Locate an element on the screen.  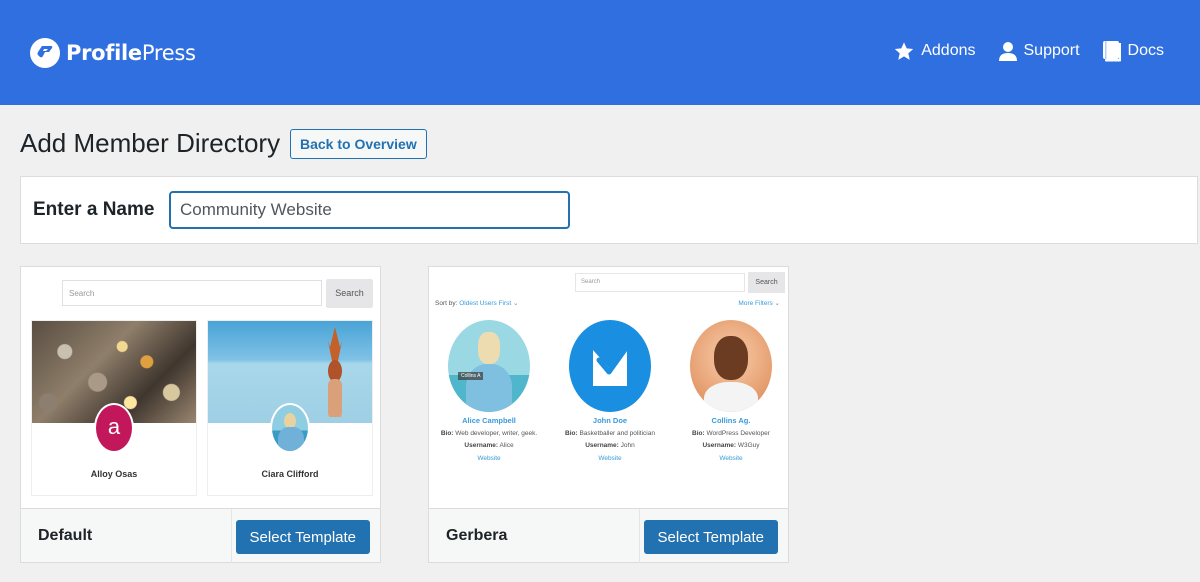
member-name: John Doe is located at coordinates (610, 420).